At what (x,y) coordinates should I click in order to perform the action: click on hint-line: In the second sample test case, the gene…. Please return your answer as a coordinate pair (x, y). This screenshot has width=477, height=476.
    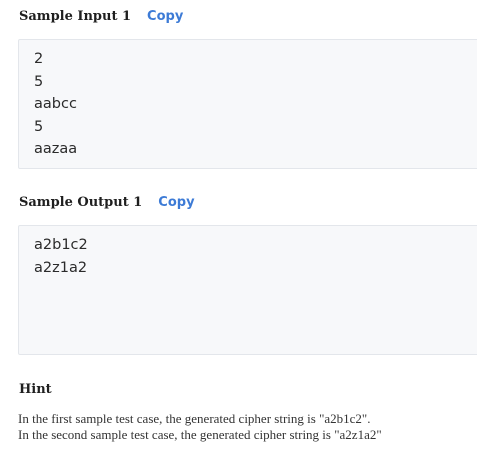
    Looking at the image, I should click on (200, 434).